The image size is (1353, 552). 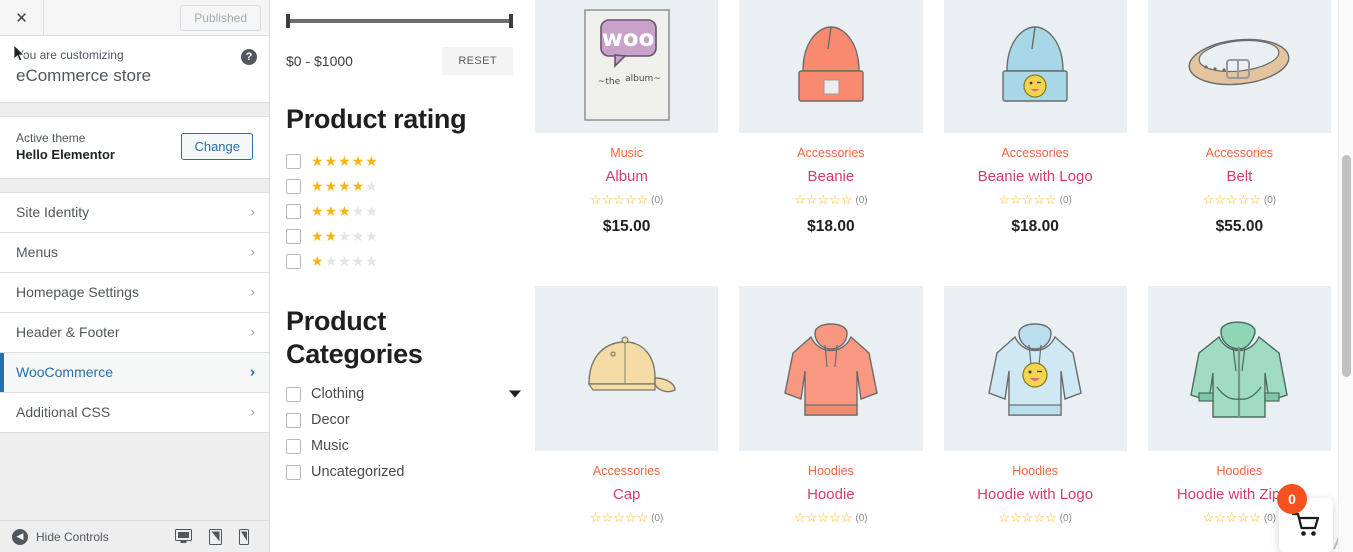 What do you see at coordinates (51, 138) in the screenshot?
I see `active-theme-label: Active theme` at bounding box center [51, 138].